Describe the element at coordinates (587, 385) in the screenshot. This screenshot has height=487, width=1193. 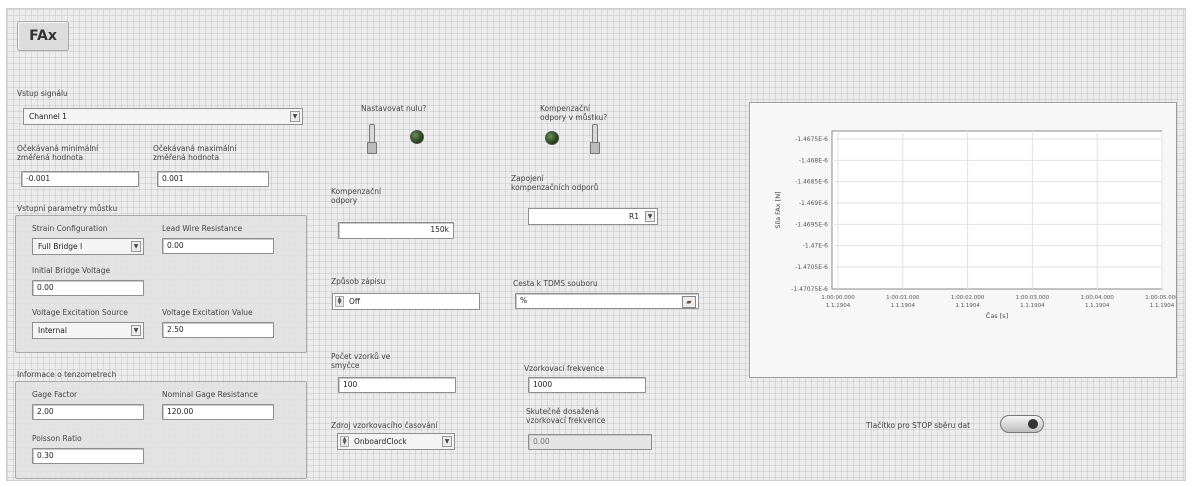
I see `sample-rate-input: 1000` at that location.